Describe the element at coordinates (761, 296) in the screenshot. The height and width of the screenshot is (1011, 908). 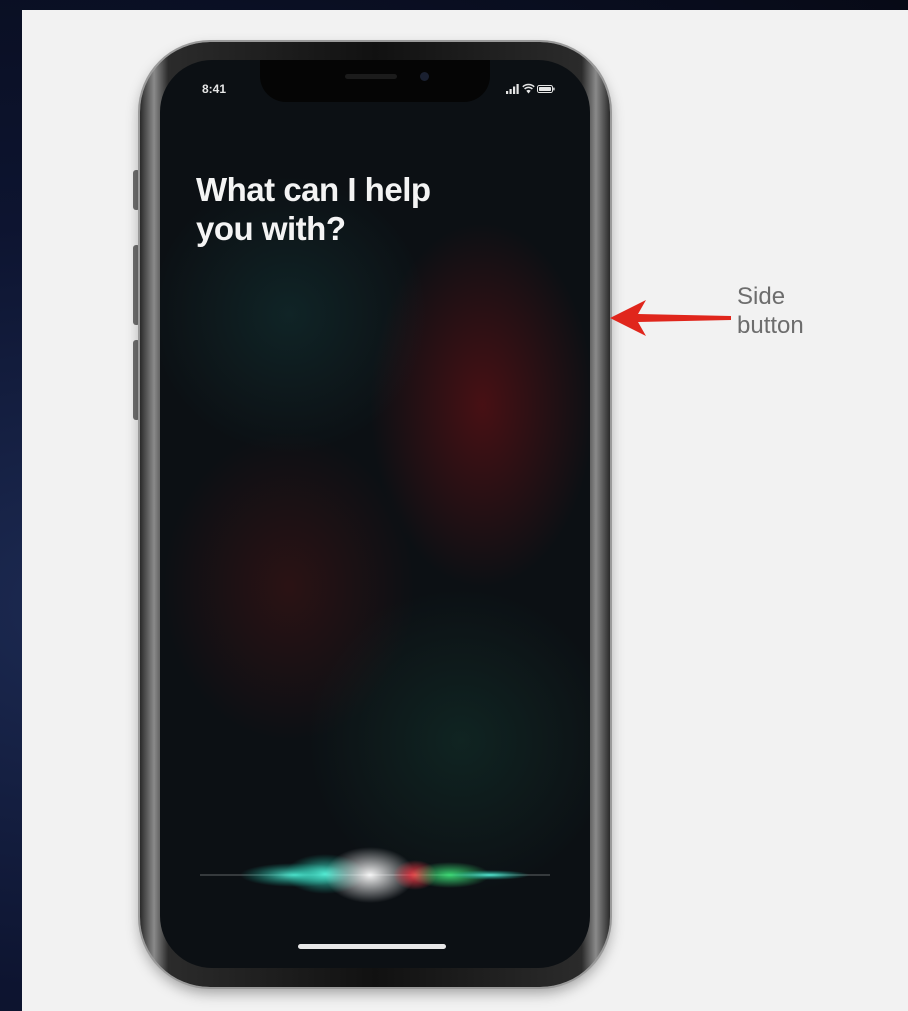
I see `side-button-label-line-1: Side` at that location.